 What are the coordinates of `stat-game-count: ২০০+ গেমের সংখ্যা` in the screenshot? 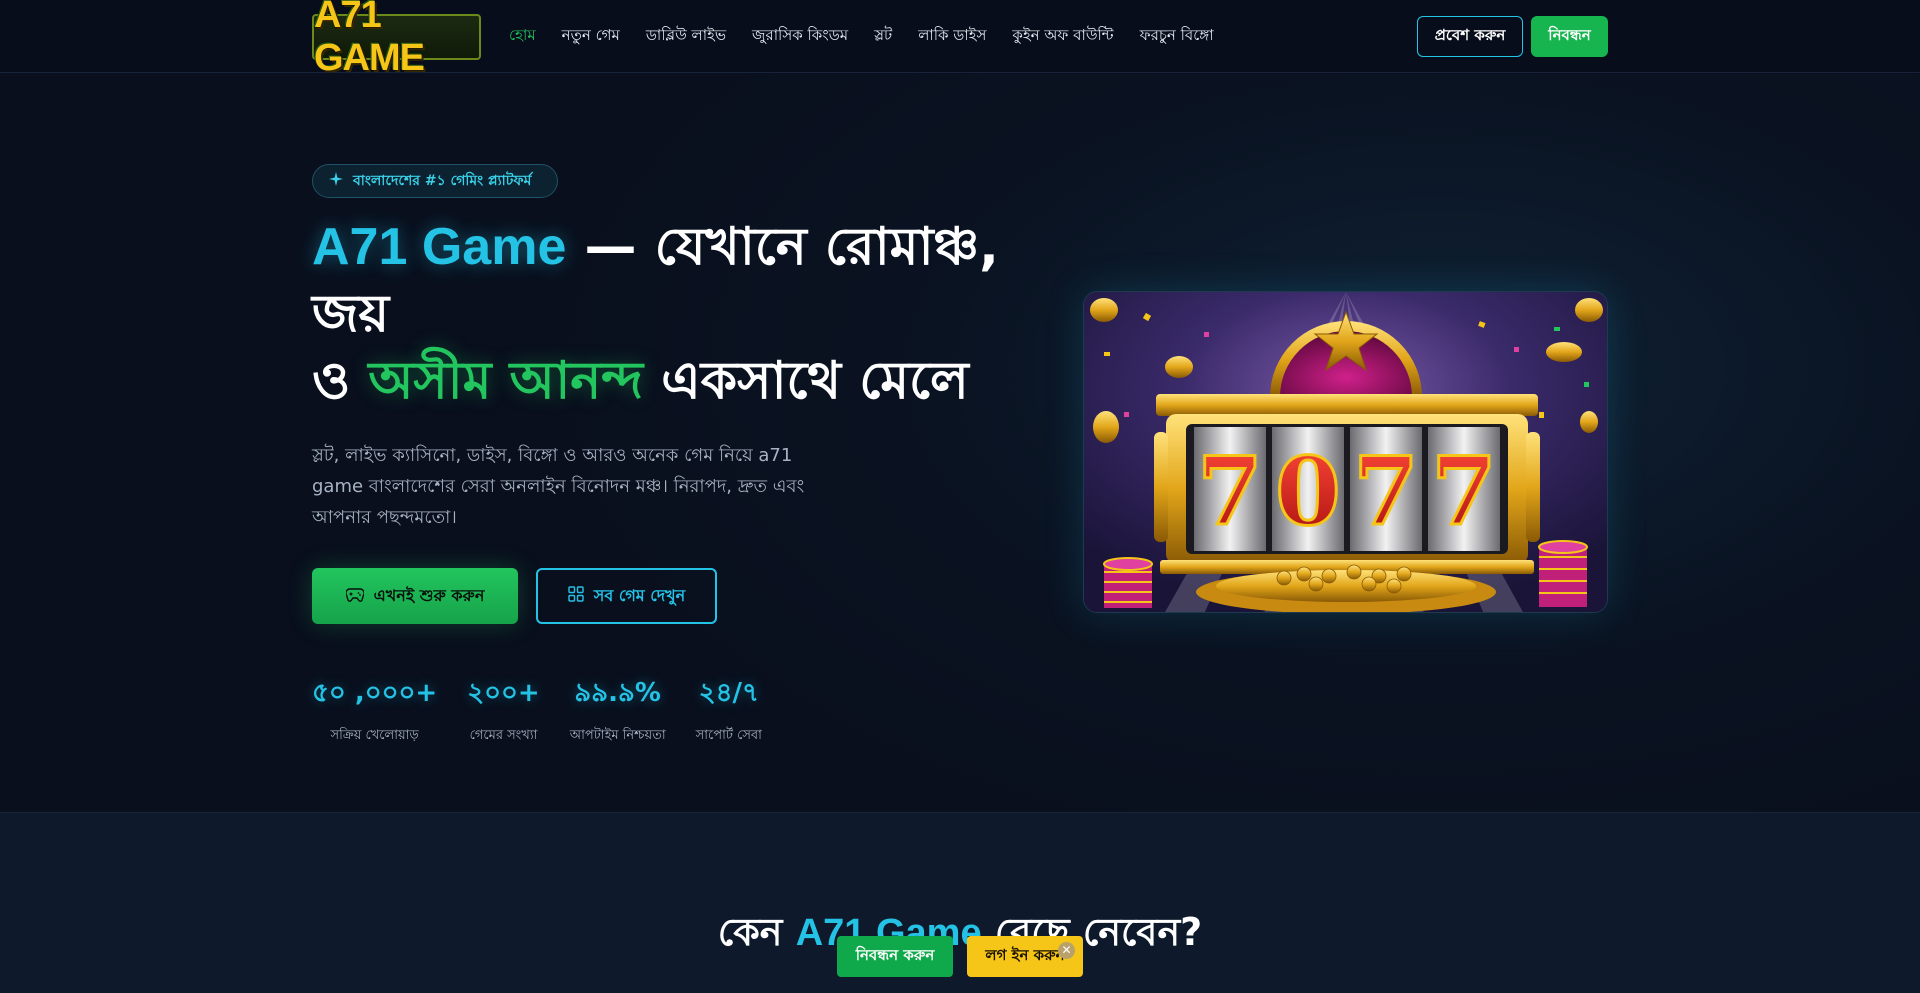 It's located at (503, 709).